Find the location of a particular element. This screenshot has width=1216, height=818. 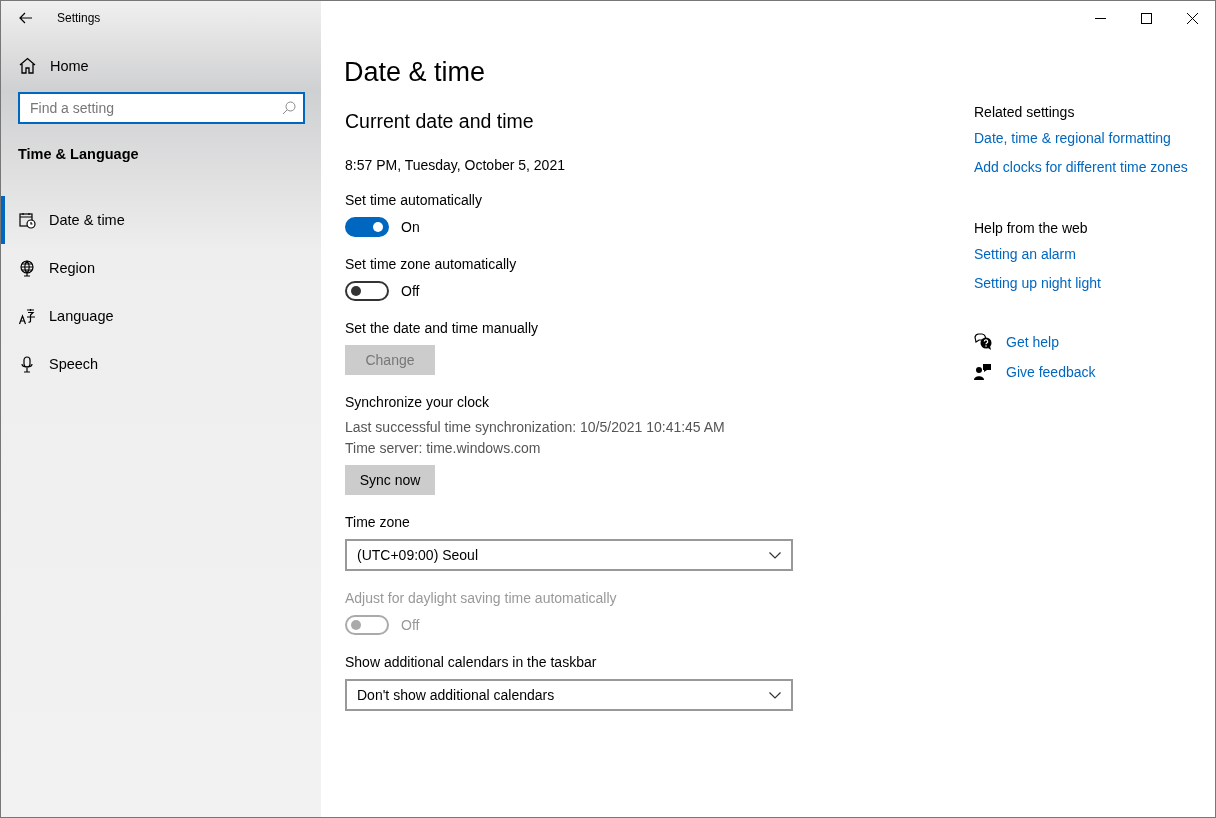

link: Date, time & regional formatting is located at coordinates (1072, 138).